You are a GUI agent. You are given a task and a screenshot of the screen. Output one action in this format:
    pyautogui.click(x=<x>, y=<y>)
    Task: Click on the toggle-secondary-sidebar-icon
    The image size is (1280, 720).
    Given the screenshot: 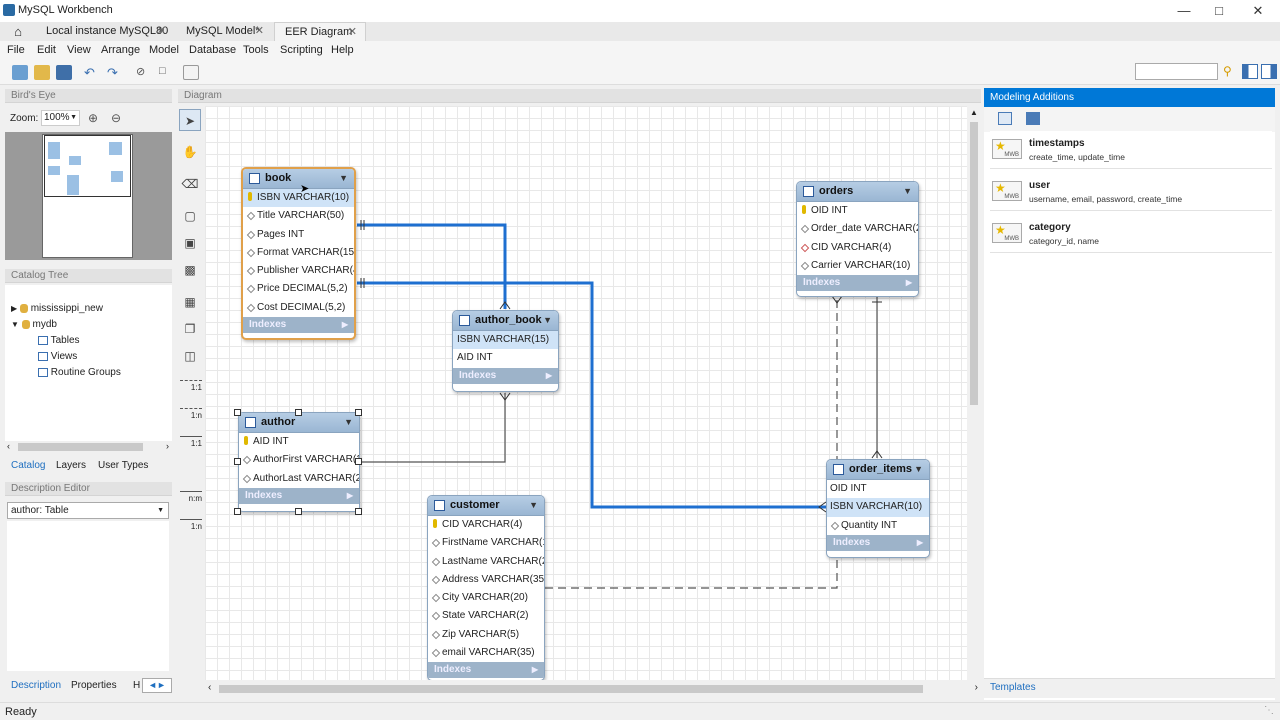 What is the action you would take?
    pyautogui.click(x=1269, y=71)
    